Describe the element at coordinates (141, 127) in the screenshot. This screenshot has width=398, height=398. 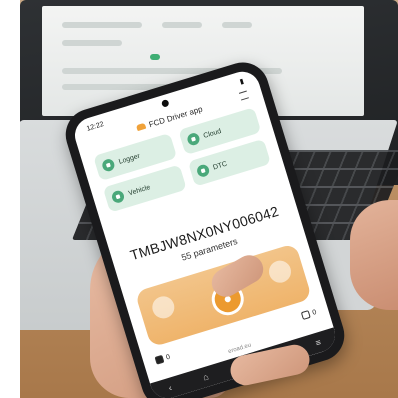
I see `app-logo-icon` at that location.